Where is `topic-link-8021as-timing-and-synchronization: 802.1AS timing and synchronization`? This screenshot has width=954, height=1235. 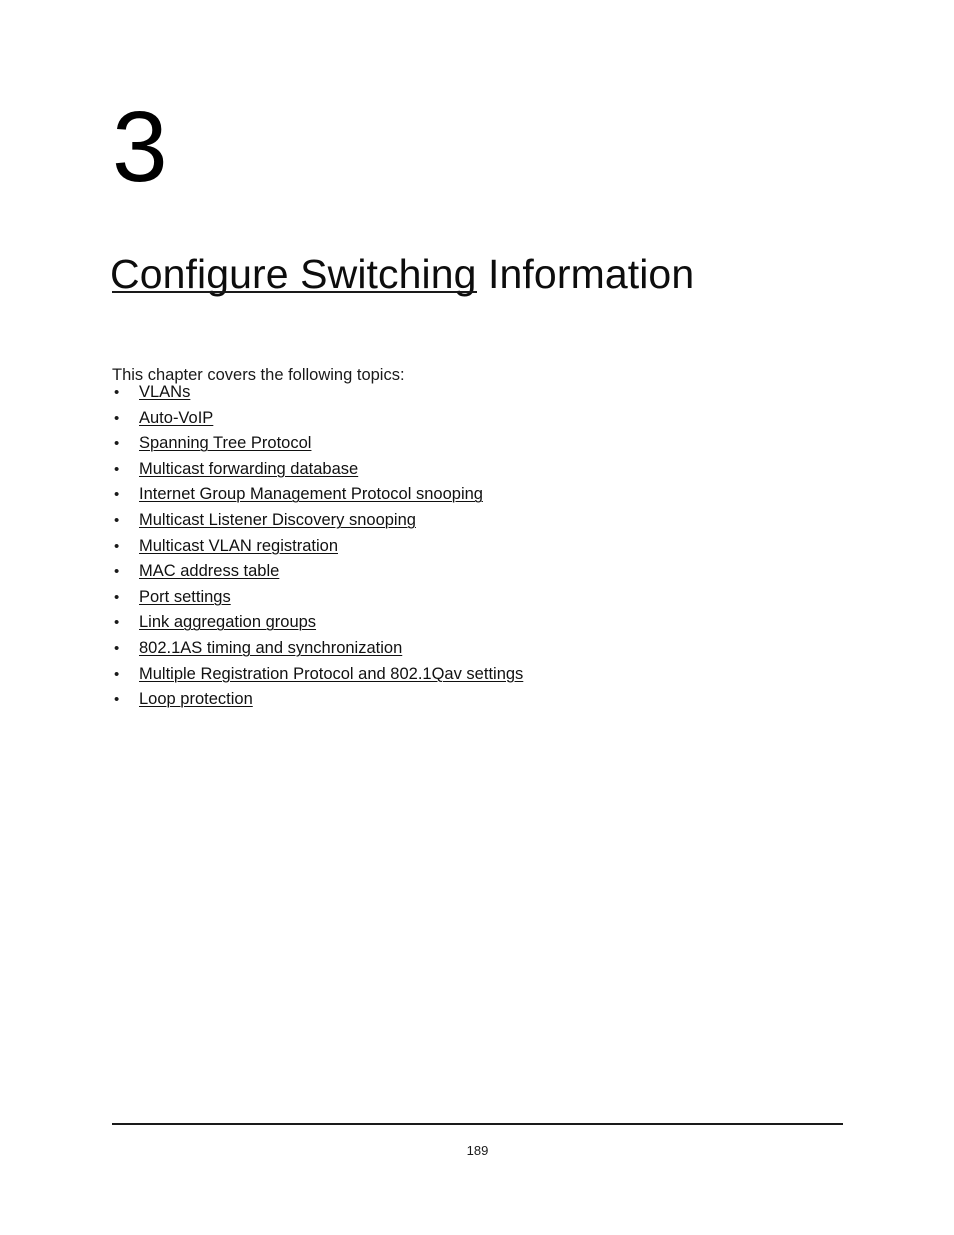
topic-link-8021as-timing-and-synchronization: 802.1AS timing and synchronization is located at coordinates (270, 648).